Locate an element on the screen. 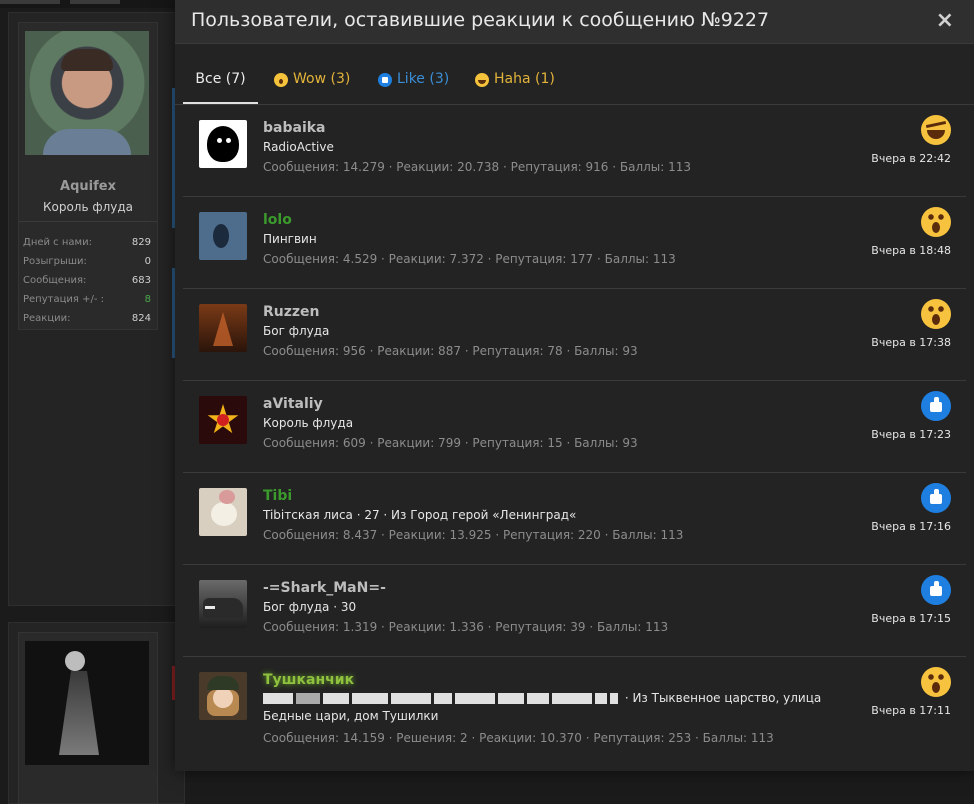 Image resolution: width=974 pixels, height=804 pixels. poster-card is located at coordinates (88, 718).